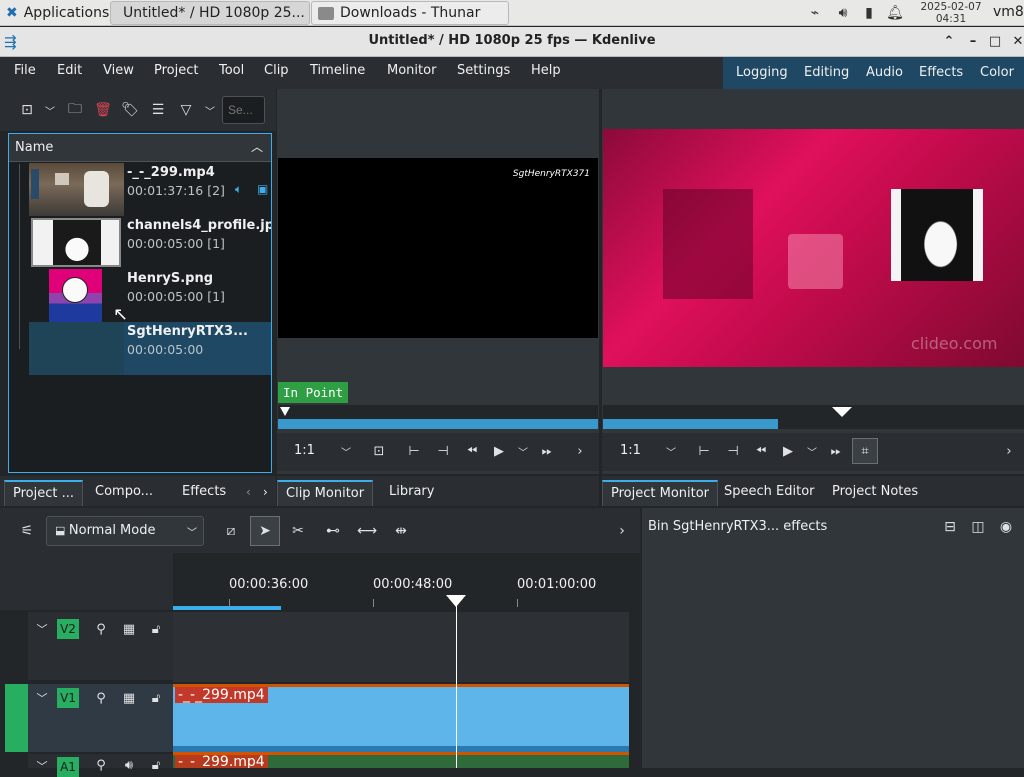  Describe the element at coordinates (248, 492) in the screenshot. I see `tab-scroll-left-icon: ‹` at that location.